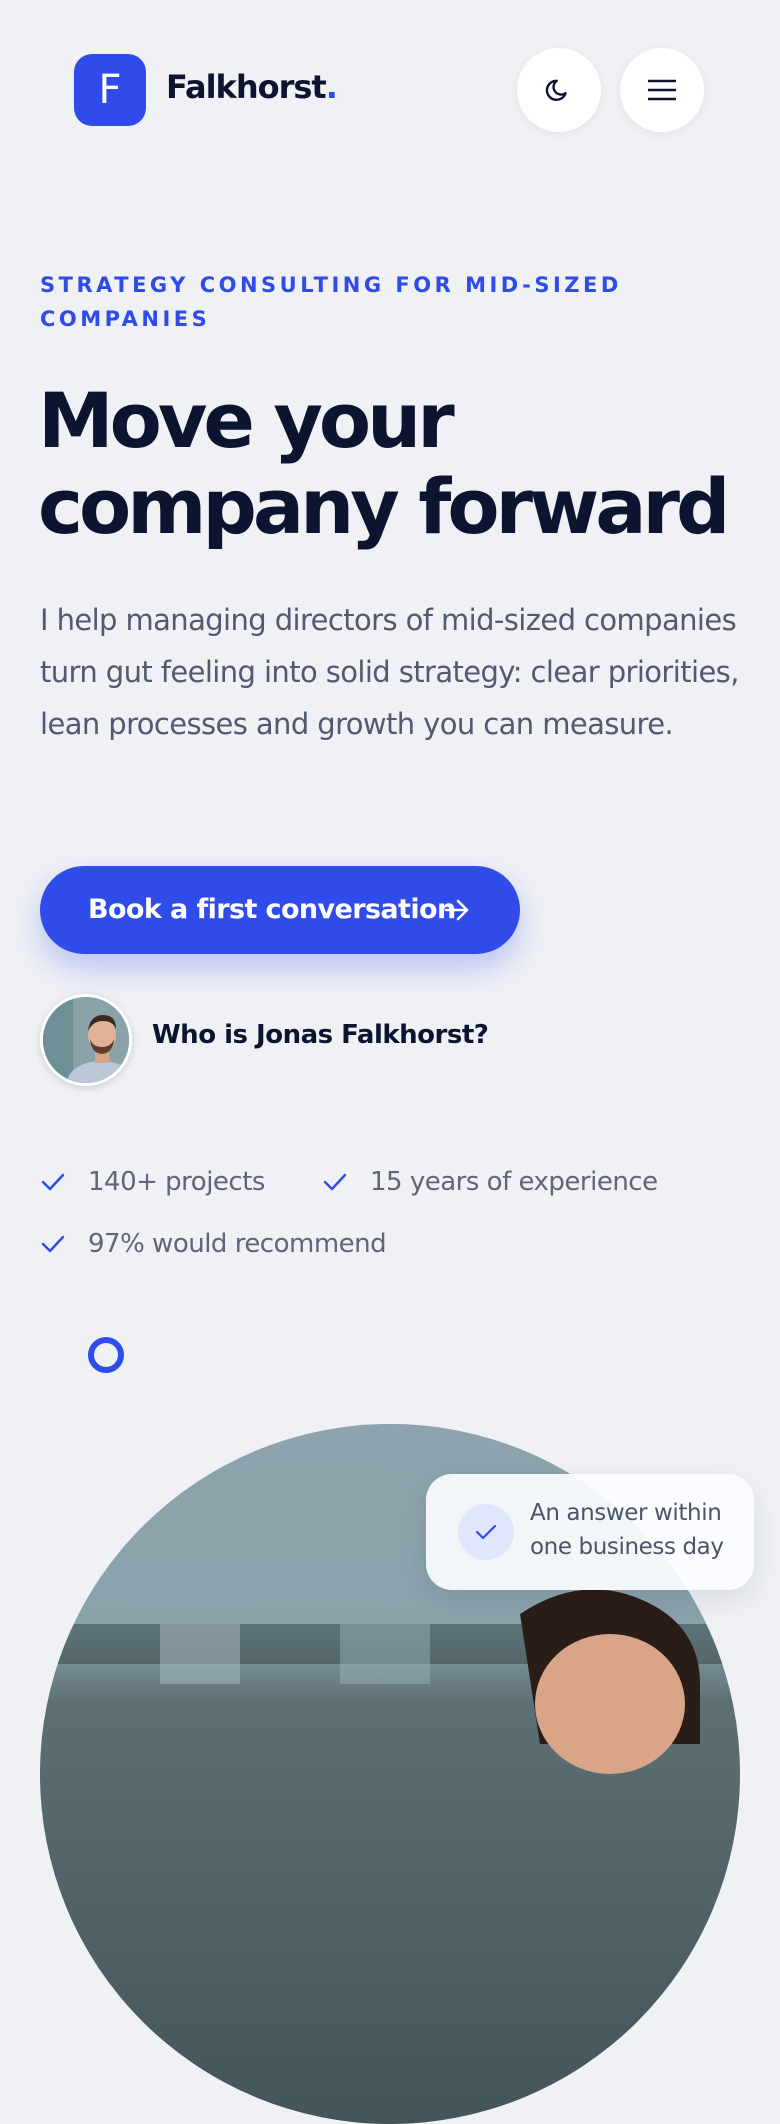 The width and height of the screenshot is (780, 2124). I want to click on logo-mark: F, so click(110, 90).